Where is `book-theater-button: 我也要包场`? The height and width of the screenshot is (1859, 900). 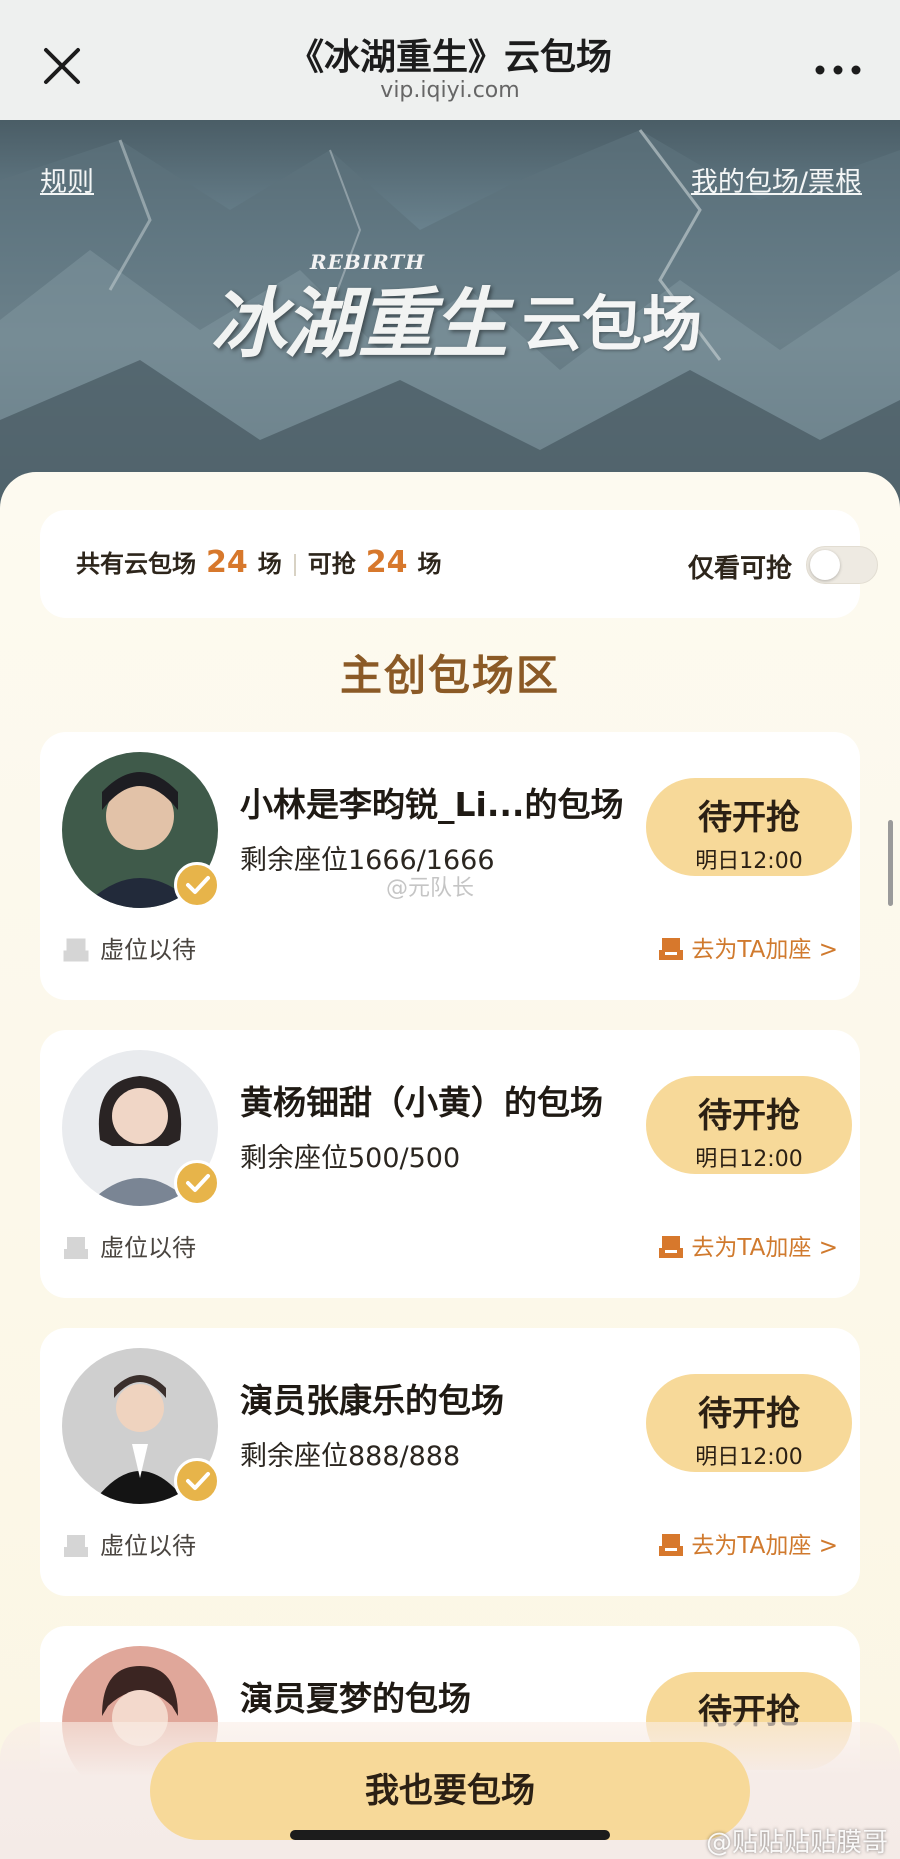 book-theater-button: 我也要包场 is located at coordinates (450, 1791).